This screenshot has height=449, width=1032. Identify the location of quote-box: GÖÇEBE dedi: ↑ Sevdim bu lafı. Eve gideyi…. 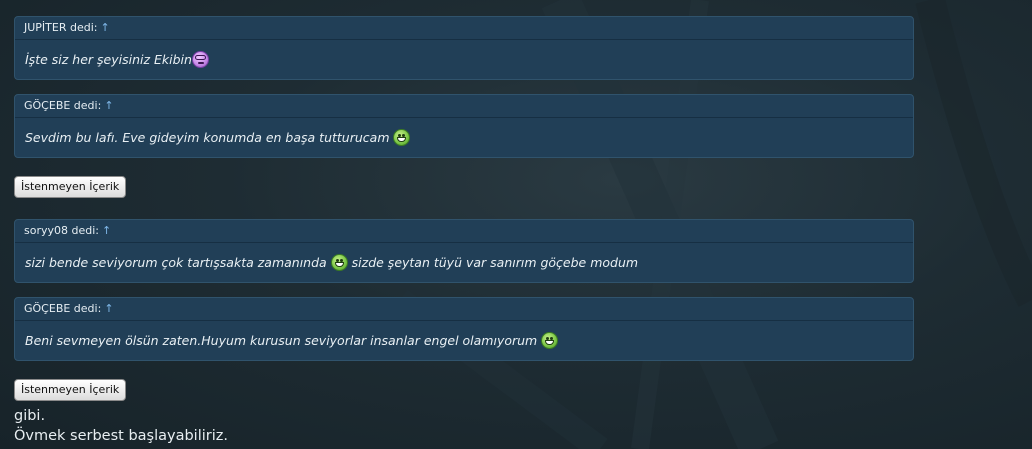
(464, 126).